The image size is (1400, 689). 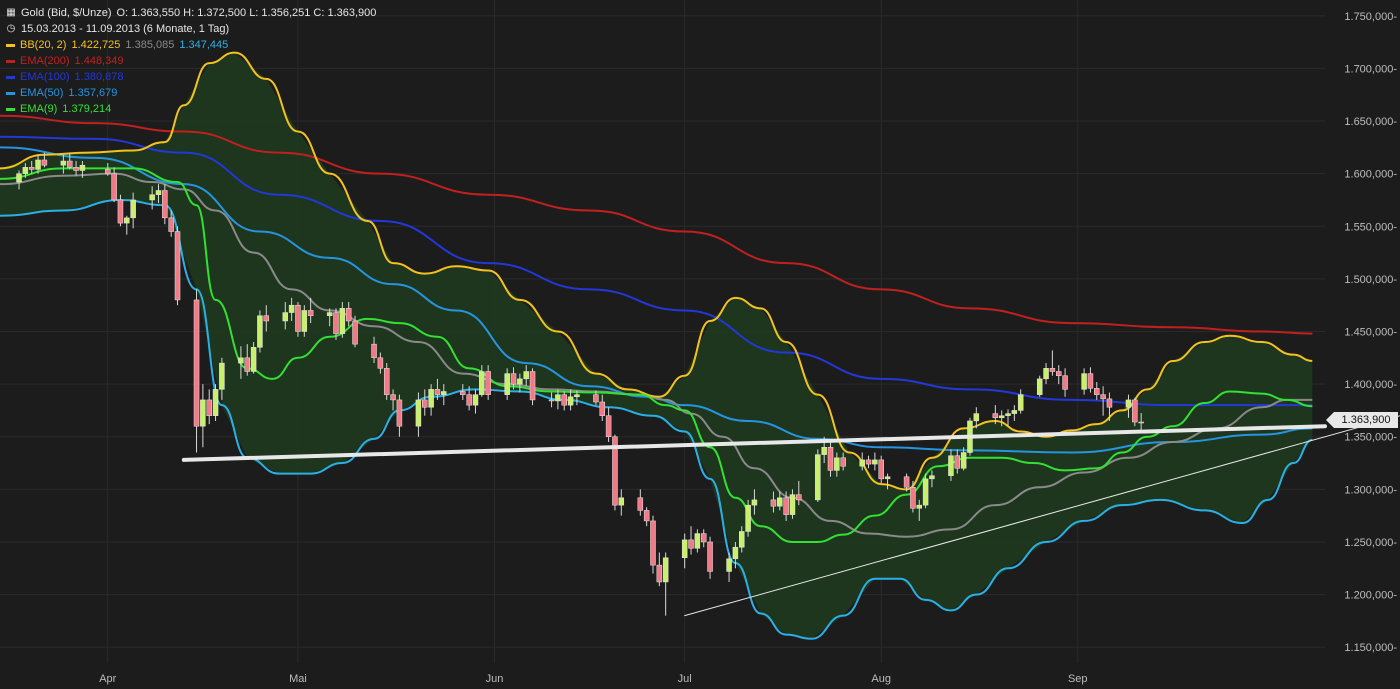 I want to click on y-tick-label: 1.600,000-, so click(x=1370, y=175).